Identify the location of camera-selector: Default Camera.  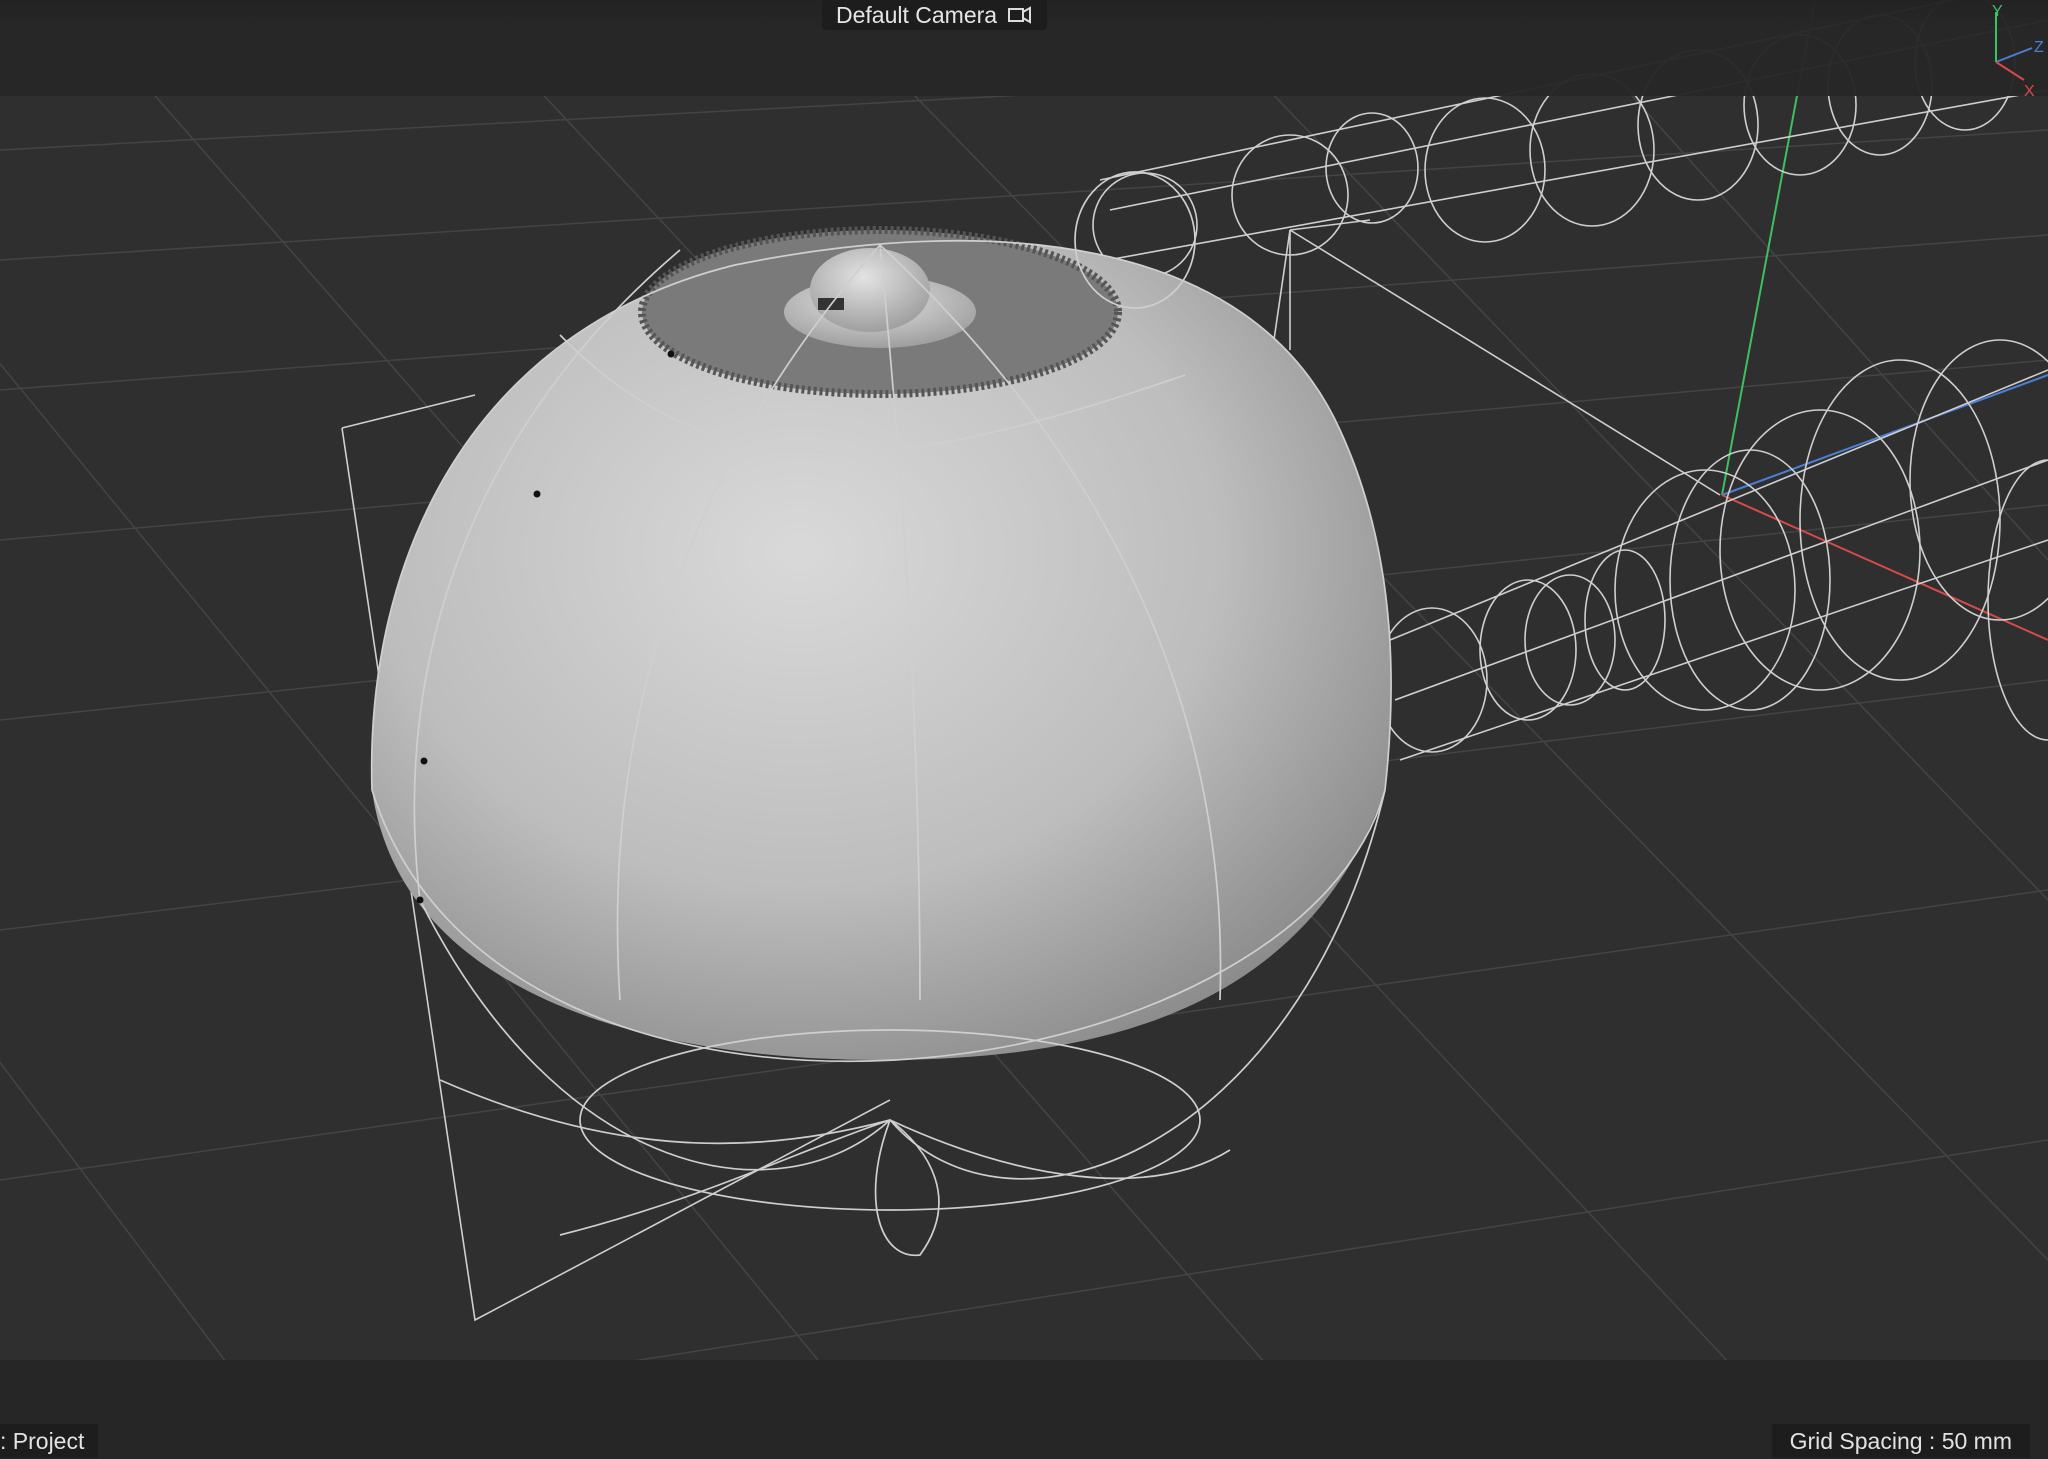
(935, 15).